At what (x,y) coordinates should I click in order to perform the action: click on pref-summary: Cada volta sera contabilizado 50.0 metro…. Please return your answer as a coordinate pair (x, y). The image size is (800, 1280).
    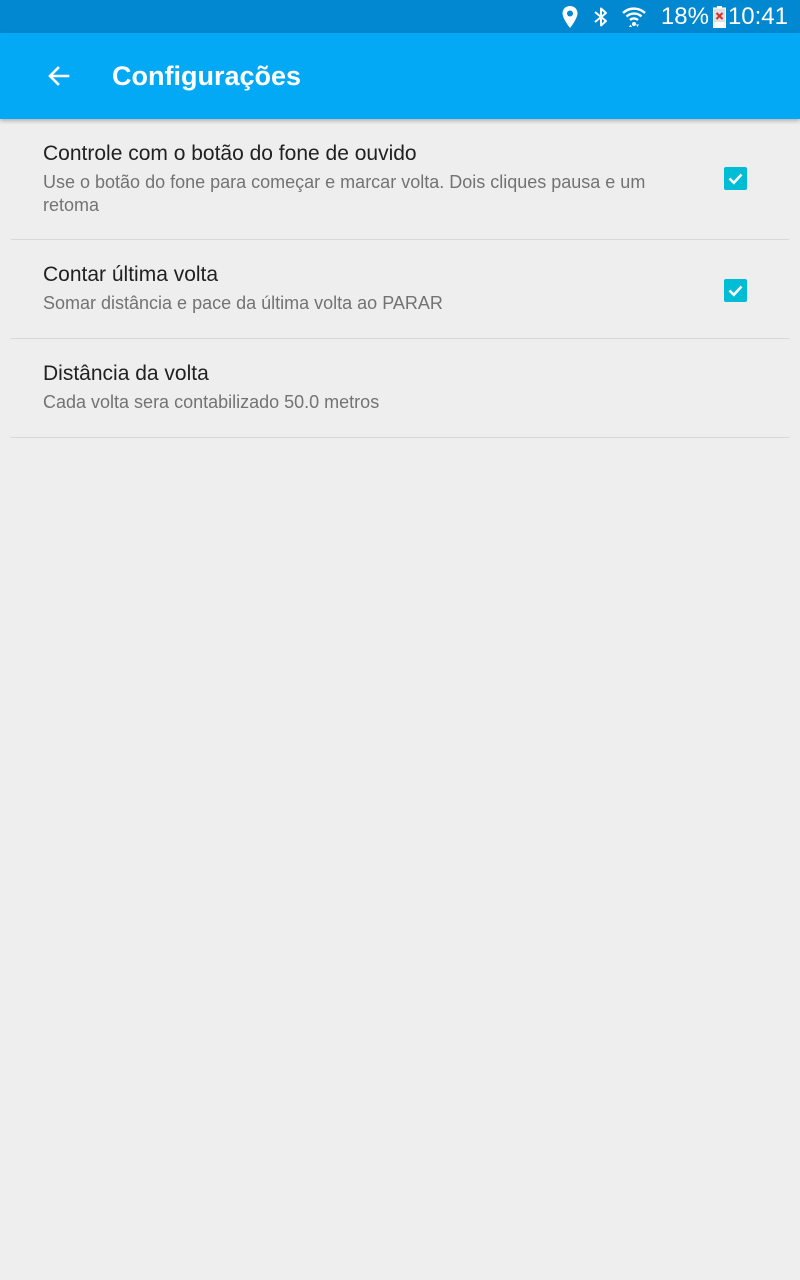
    Looking at the image, I should click on (211, 402).